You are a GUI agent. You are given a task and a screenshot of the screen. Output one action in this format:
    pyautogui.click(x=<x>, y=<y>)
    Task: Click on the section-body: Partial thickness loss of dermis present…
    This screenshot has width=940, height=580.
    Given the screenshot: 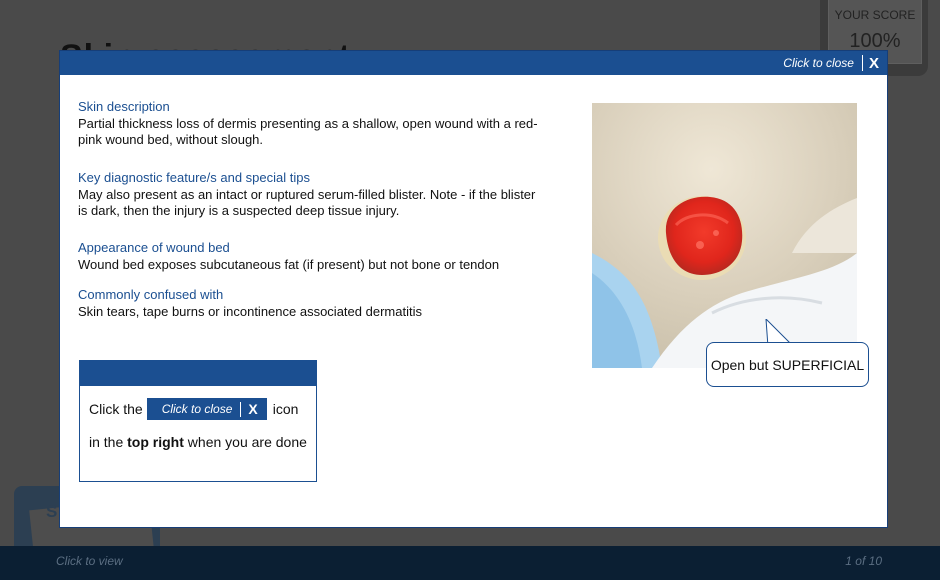 What is the action you would take?
    pyautogui.click(x=308, y=131)
    